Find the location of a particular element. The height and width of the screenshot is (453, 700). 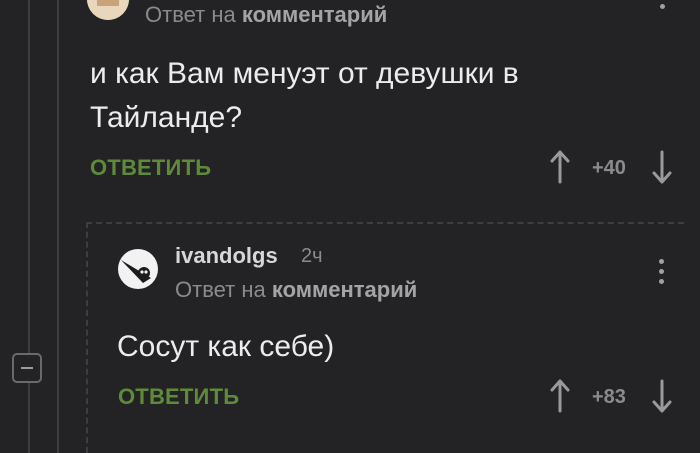

minus-icon is located at coordinates (27, 368).